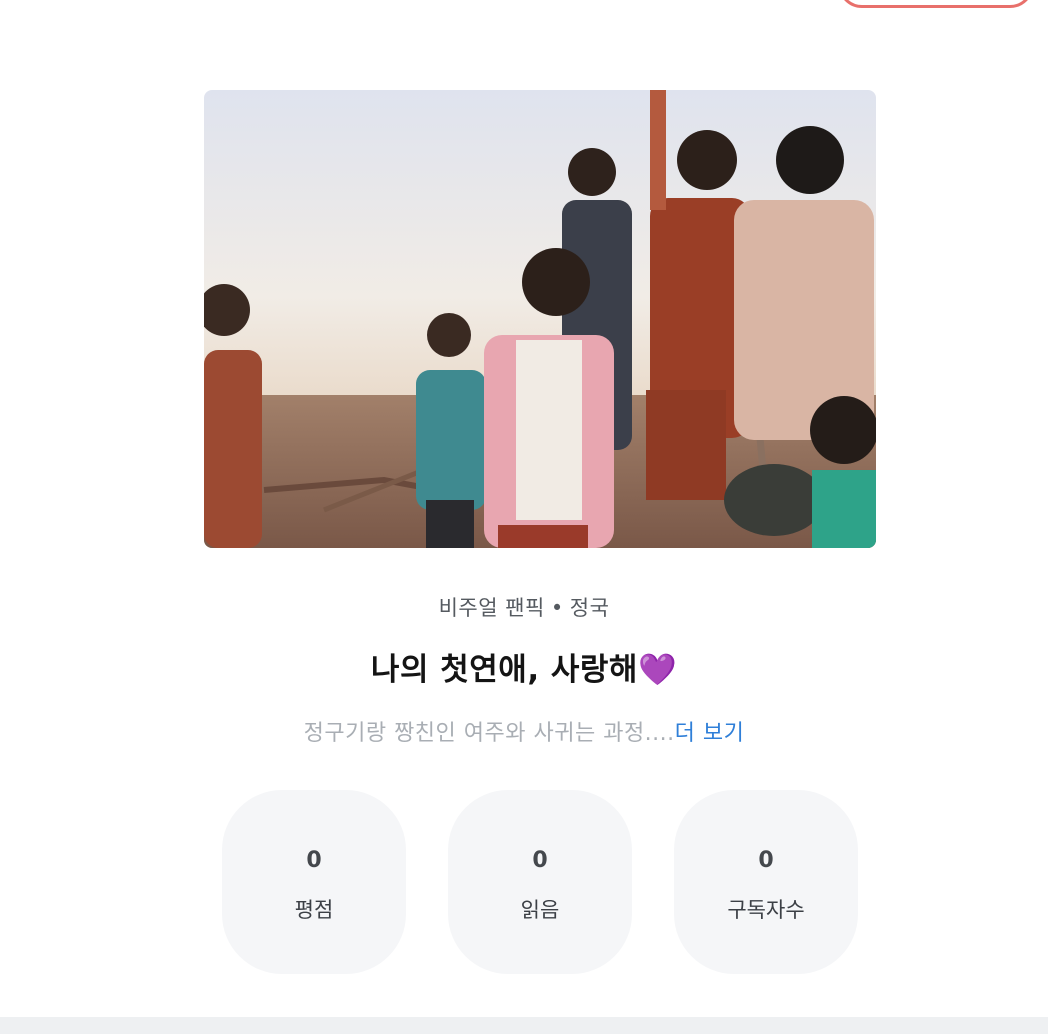 The image size is (1048, 1034). I want to click on story-description: 정구기랑 짱친인 여주와 사귀는 과정....더 보기, so click(524, 731).